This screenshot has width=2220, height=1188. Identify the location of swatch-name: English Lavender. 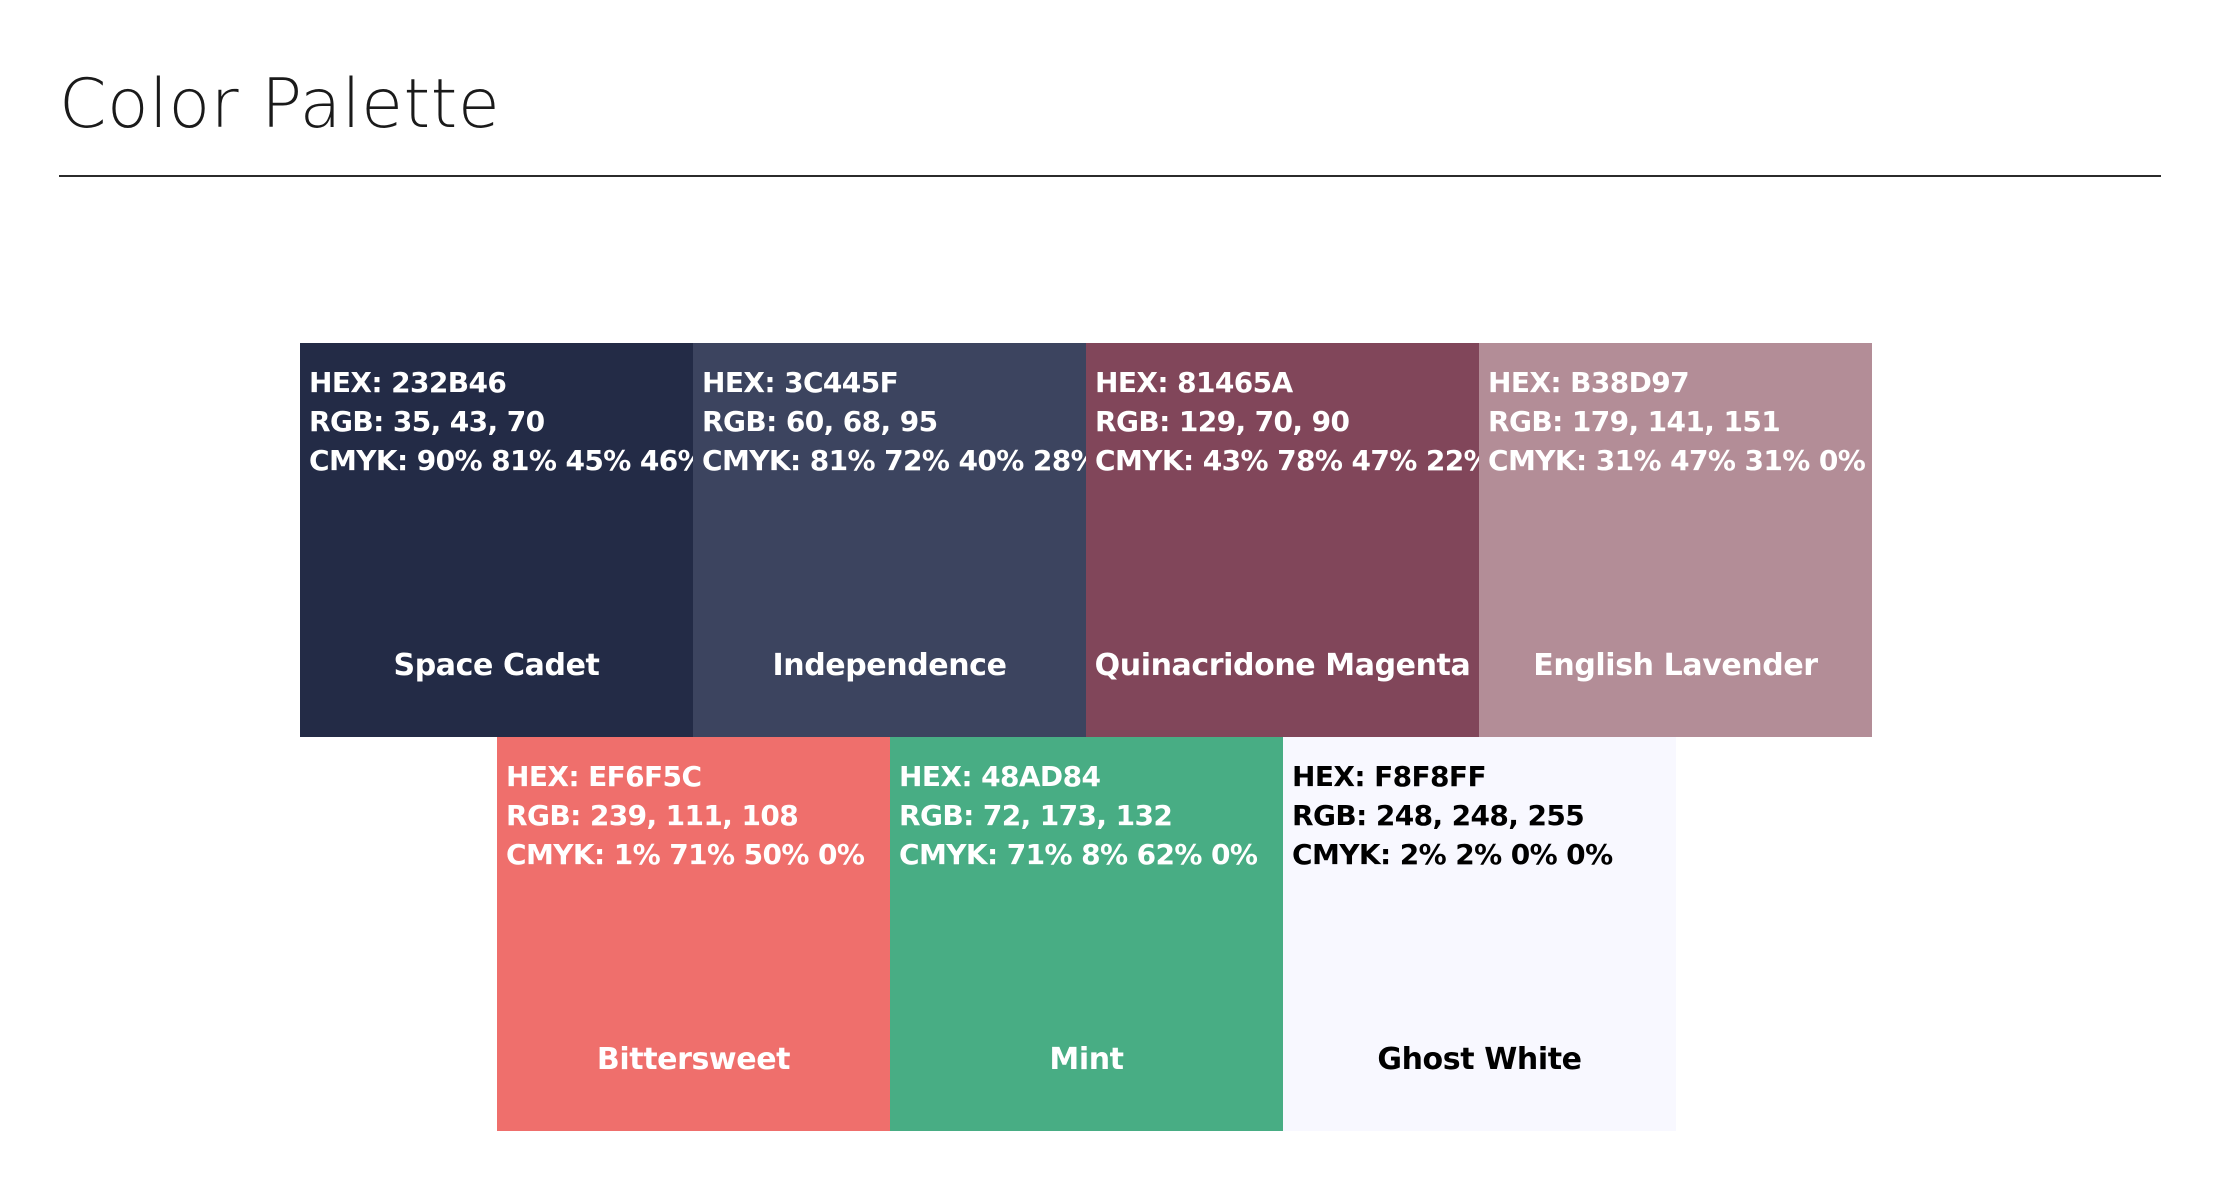
(1675, 665).